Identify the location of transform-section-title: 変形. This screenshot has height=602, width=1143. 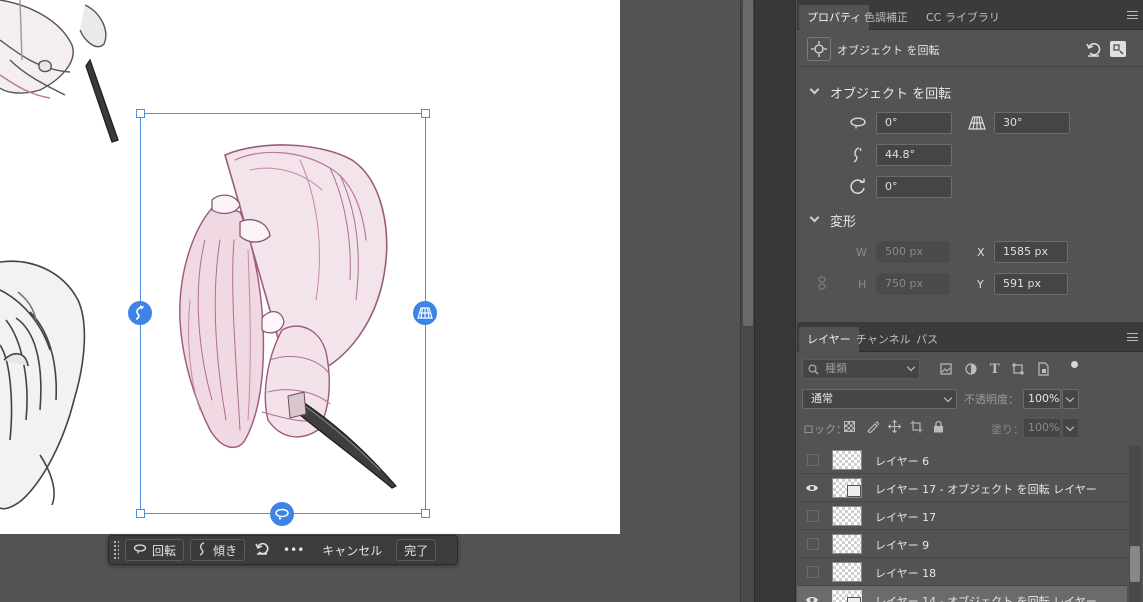
(843, 222).